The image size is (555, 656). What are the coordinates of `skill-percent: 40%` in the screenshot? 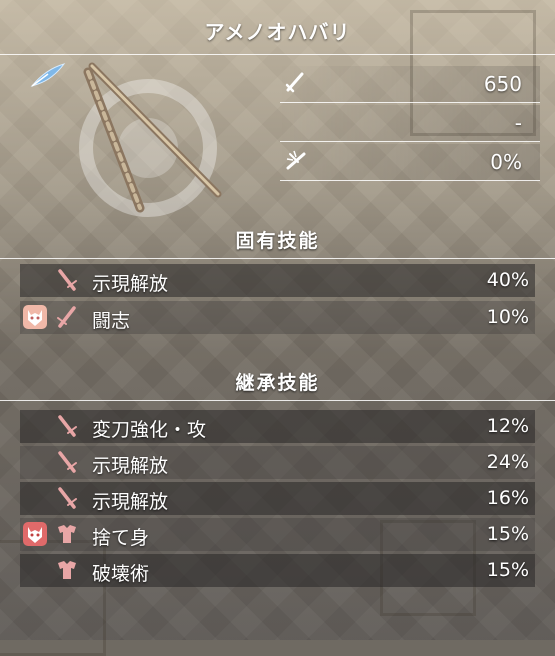 It's located at (507, 280).